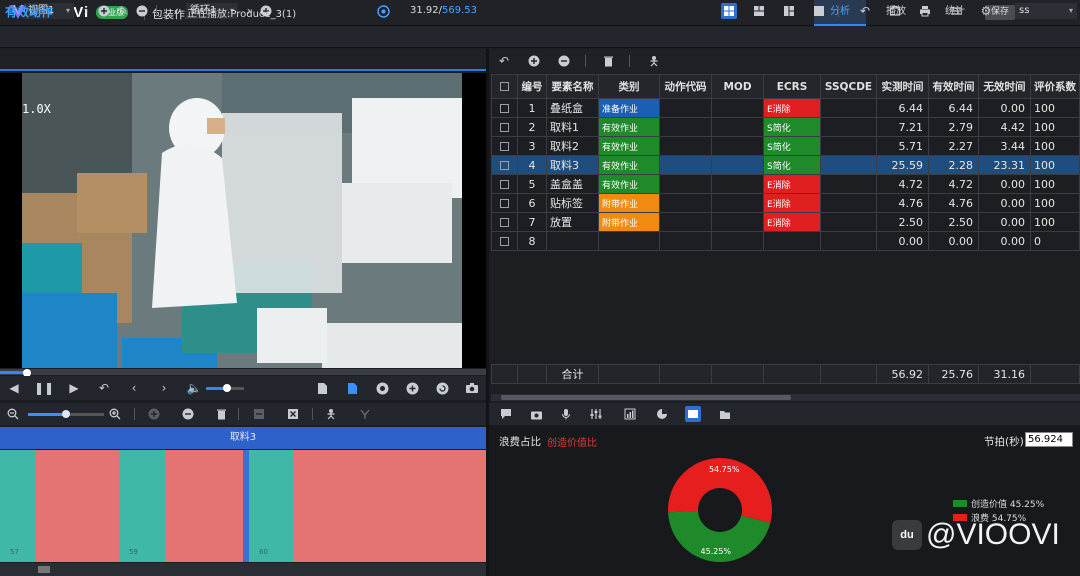 The height and width of the screenshot is (576, 1080). Describe the element at coordinates (504, 86) in the screenshot. I see `select-all-checkbox` at that location.